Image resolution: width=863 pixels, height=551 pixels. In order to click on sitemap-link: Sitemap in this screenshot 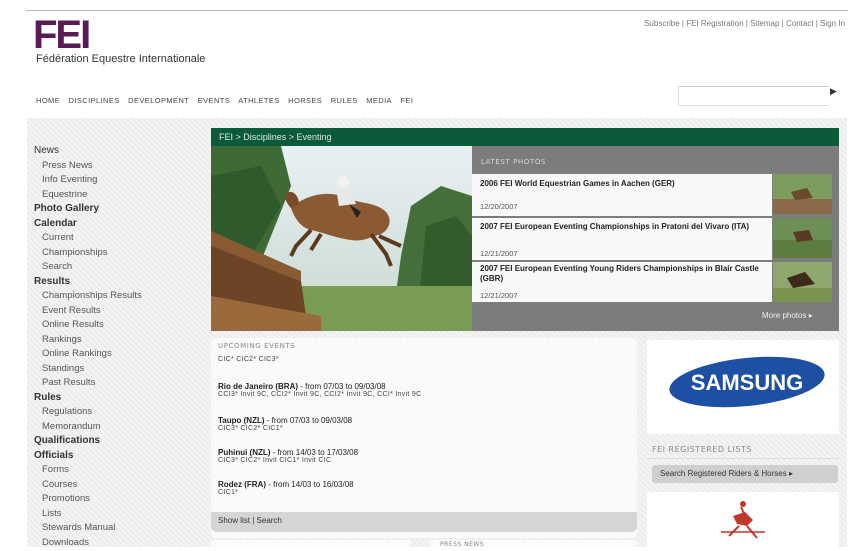, I will do `click(764, 23)`.